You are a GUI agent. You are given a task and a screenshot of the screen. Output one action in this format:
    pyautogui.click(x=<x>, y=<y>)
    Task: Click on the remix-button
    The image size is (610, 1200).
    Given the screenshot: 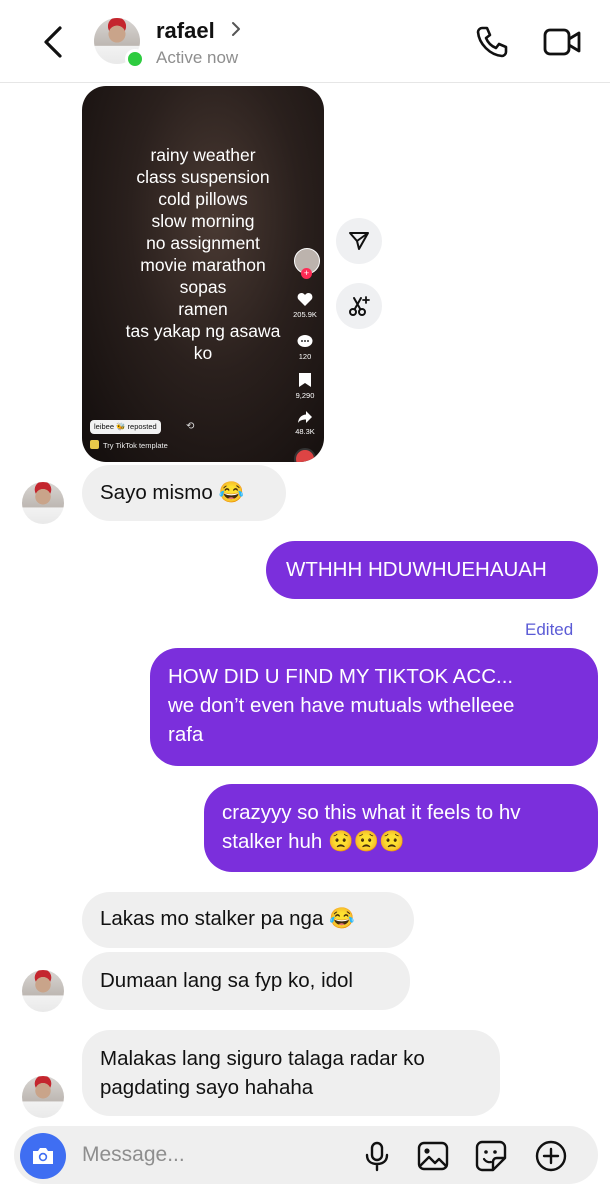 What is the action you would take?
    pyautogui.click(x=359, y=306)
    